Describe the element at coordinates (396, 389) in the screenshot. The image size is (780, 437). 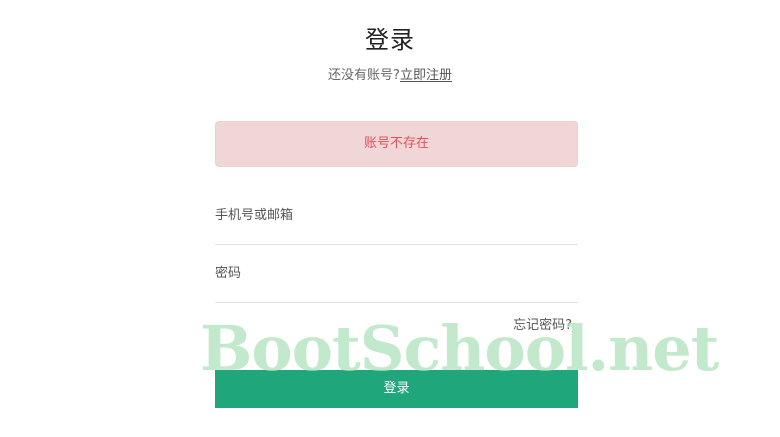
I see `login-button: 登录` at that location.